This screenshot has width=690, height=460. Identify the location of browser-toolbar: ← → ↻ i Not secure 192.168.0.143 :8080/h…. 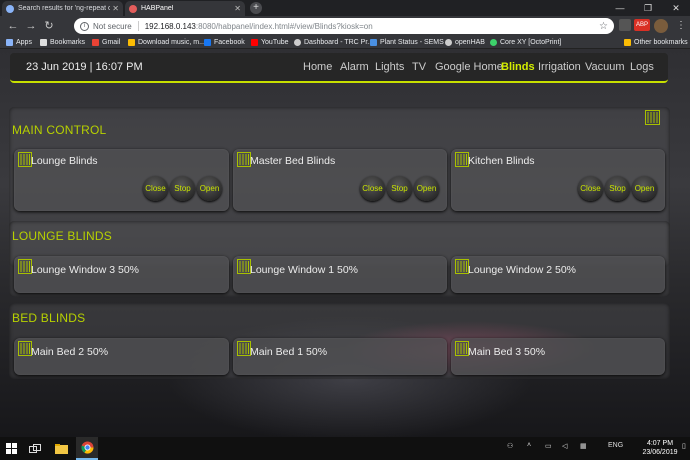
(345, 26).